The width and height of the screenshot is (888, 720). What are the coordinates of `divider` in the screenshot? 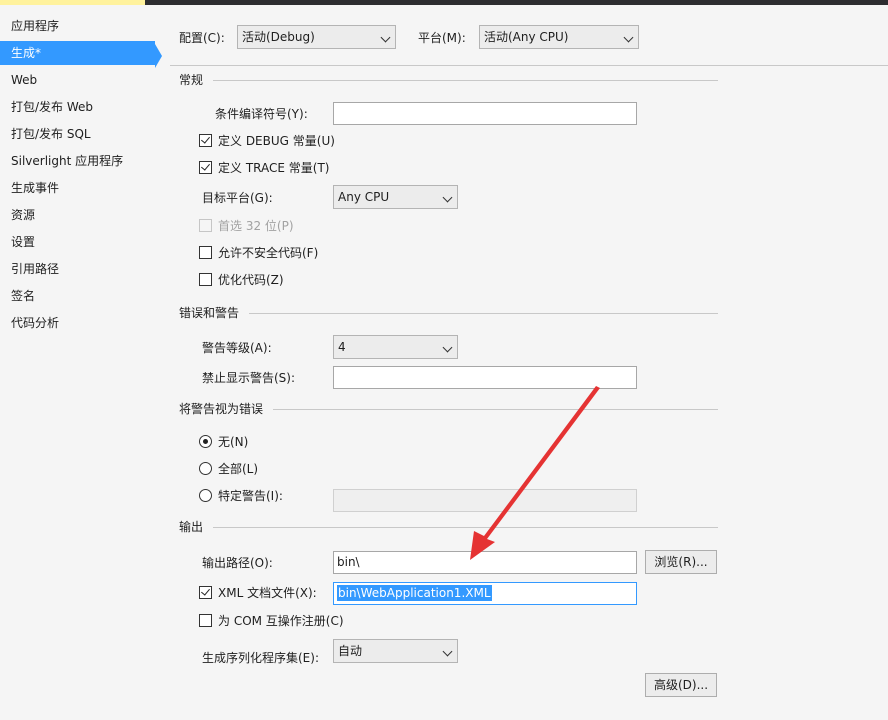 It's located at (529, 65).